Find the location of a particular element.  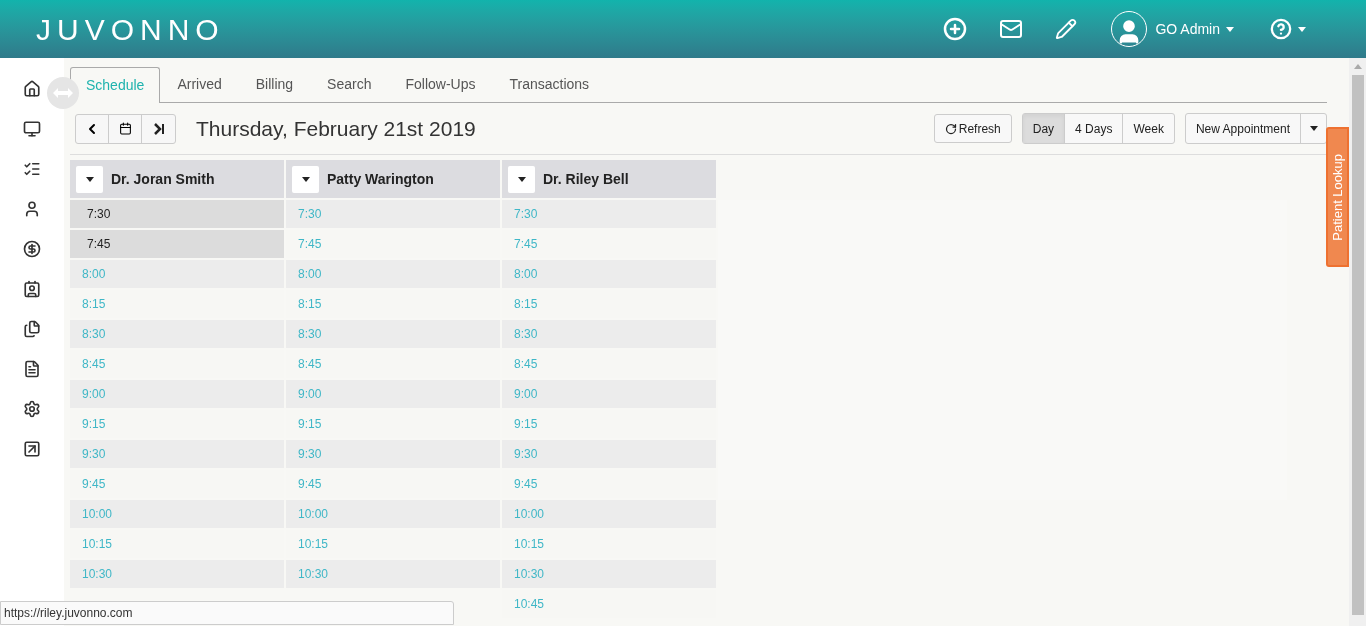

tab: Search is located at coordinates (349, 84).